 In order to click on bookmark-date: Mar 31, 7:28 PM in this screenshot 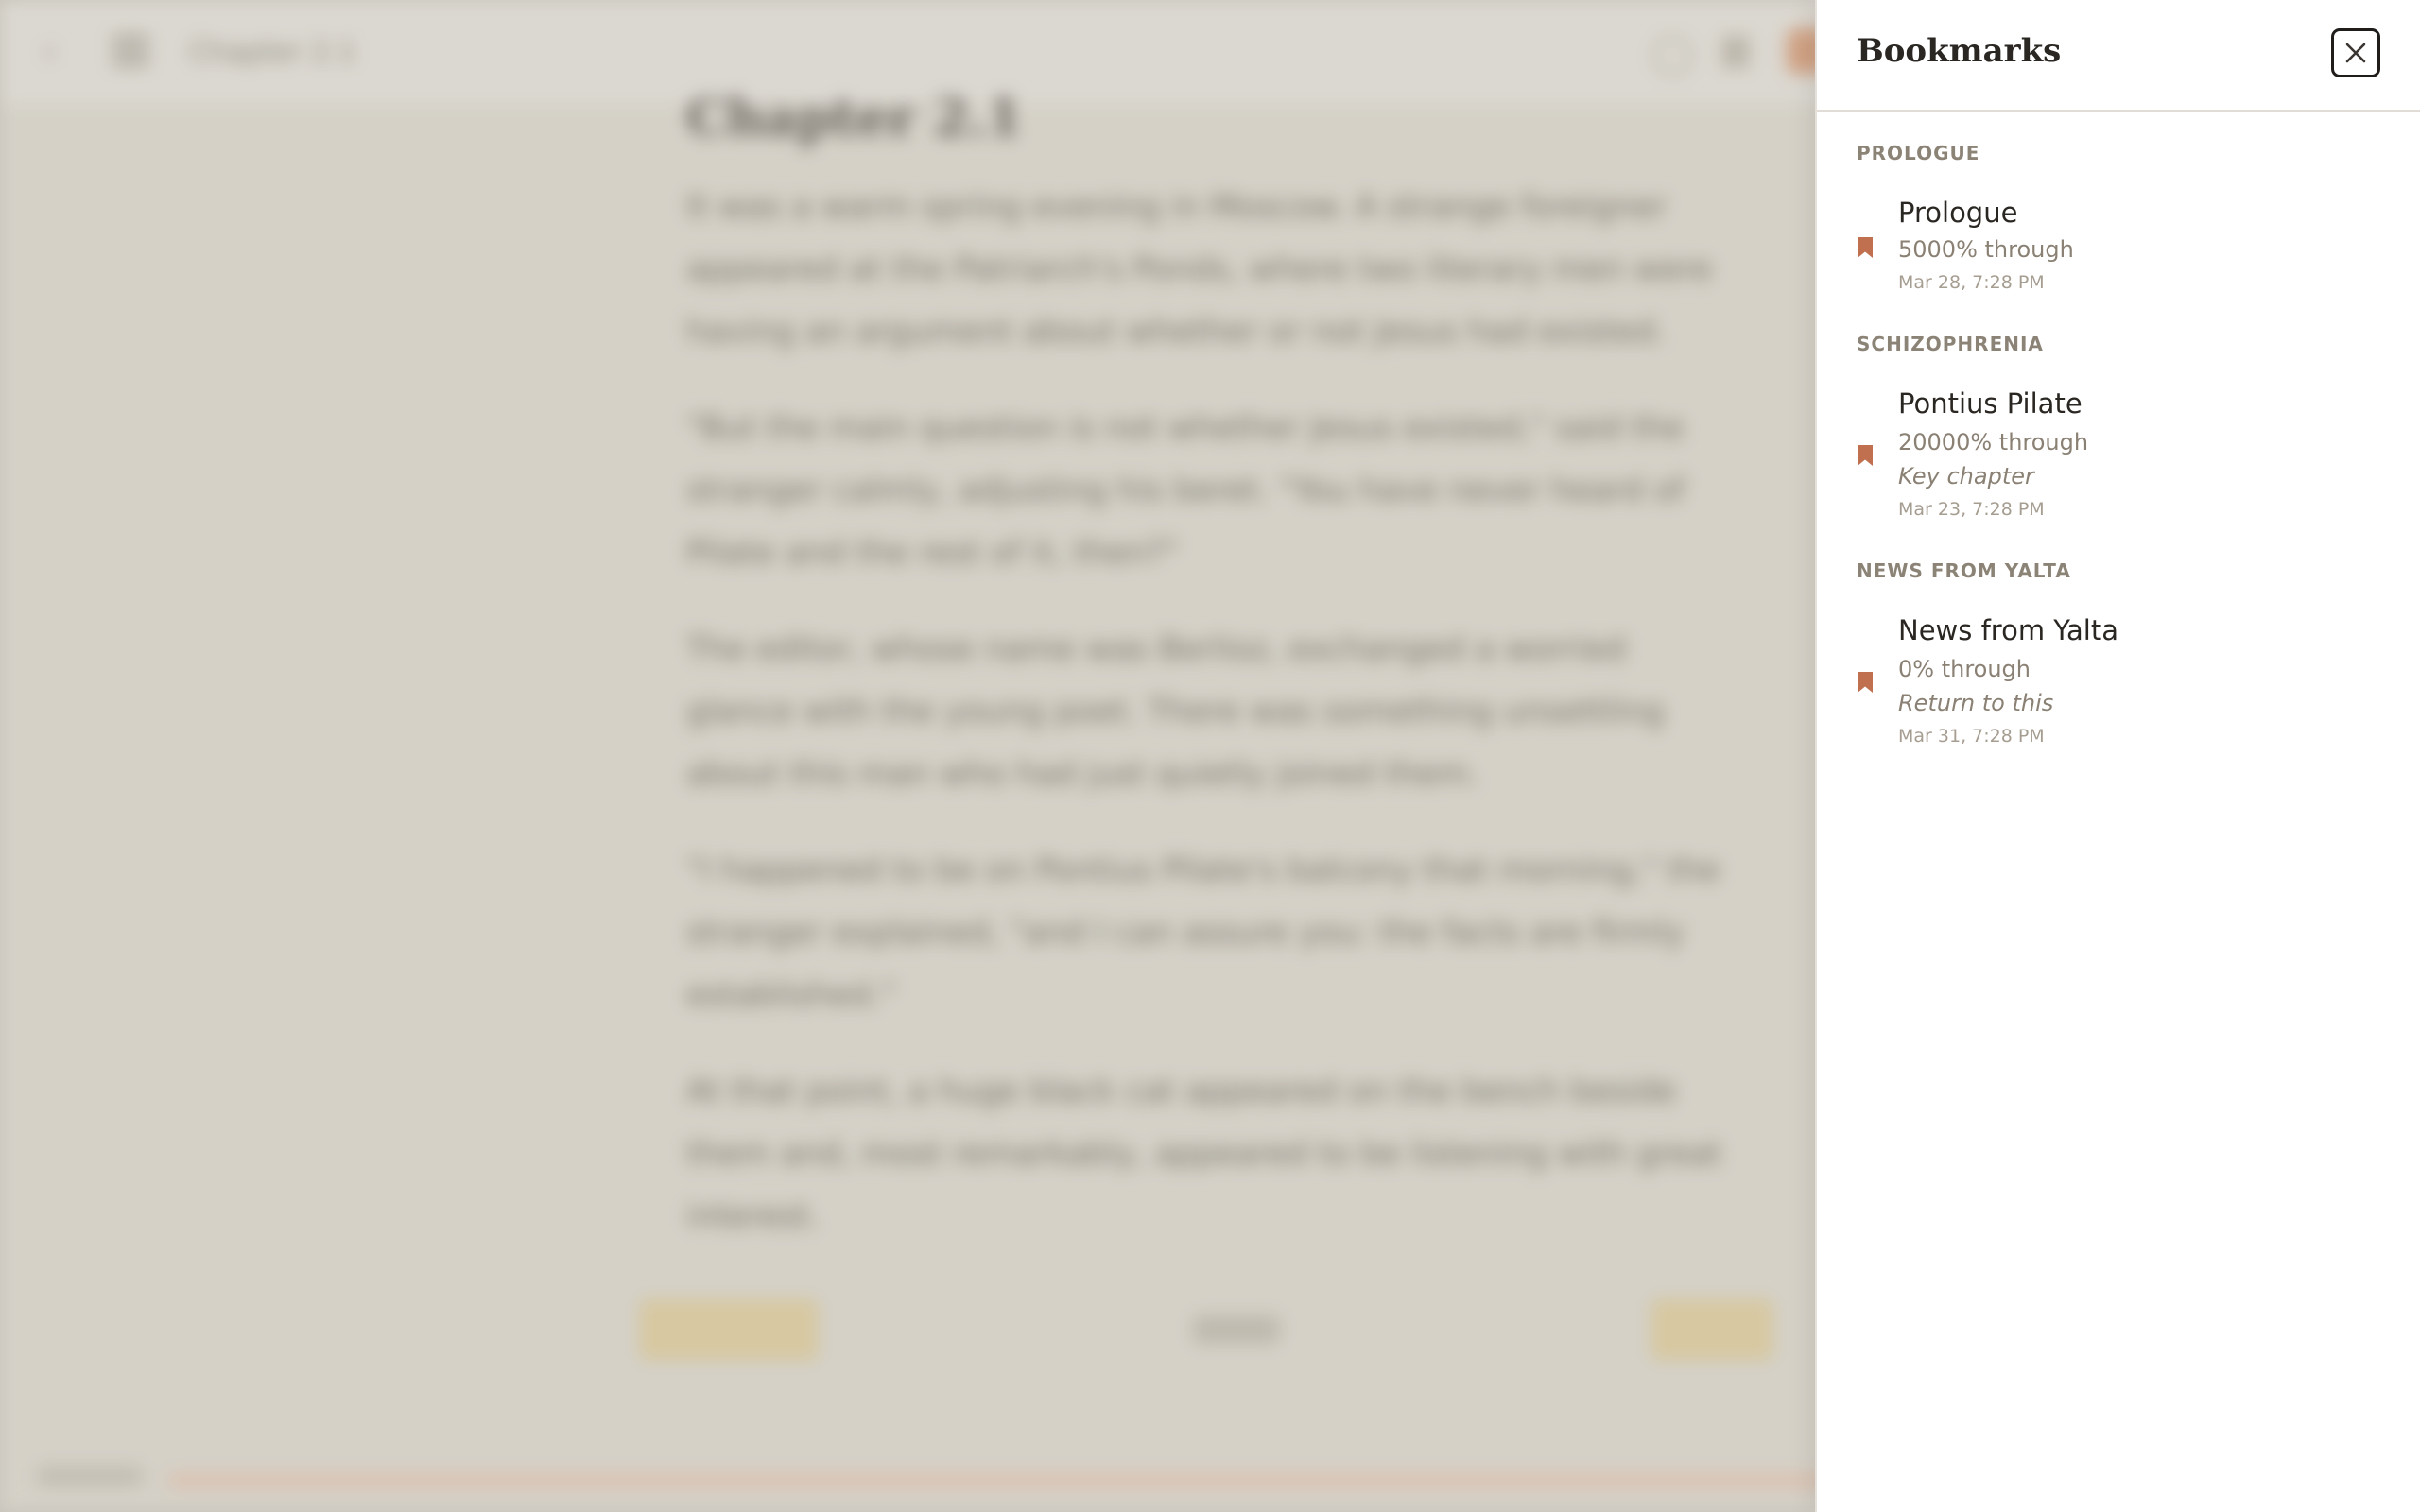, I will do `click(1971, 736)`.